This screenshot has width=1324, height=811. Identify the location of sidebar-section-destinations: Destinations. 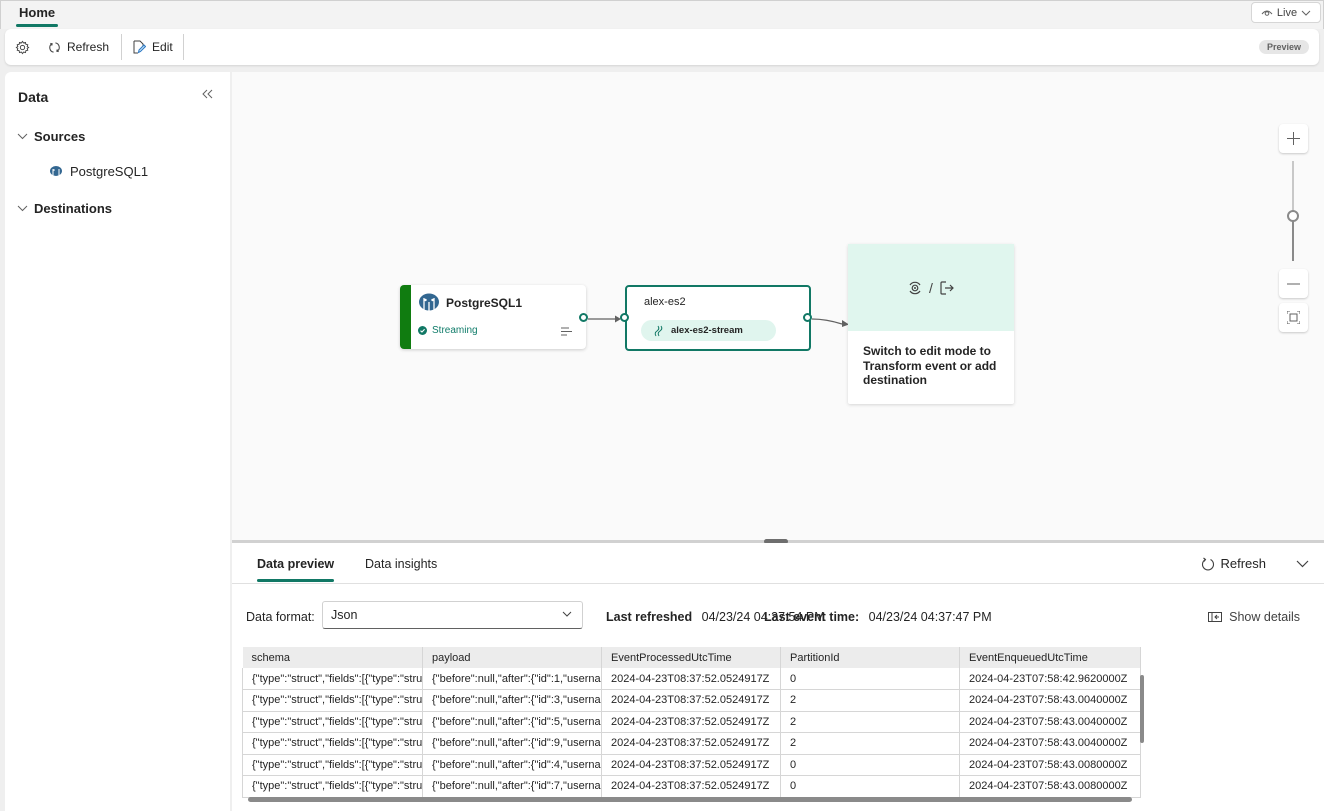
(64, 208).